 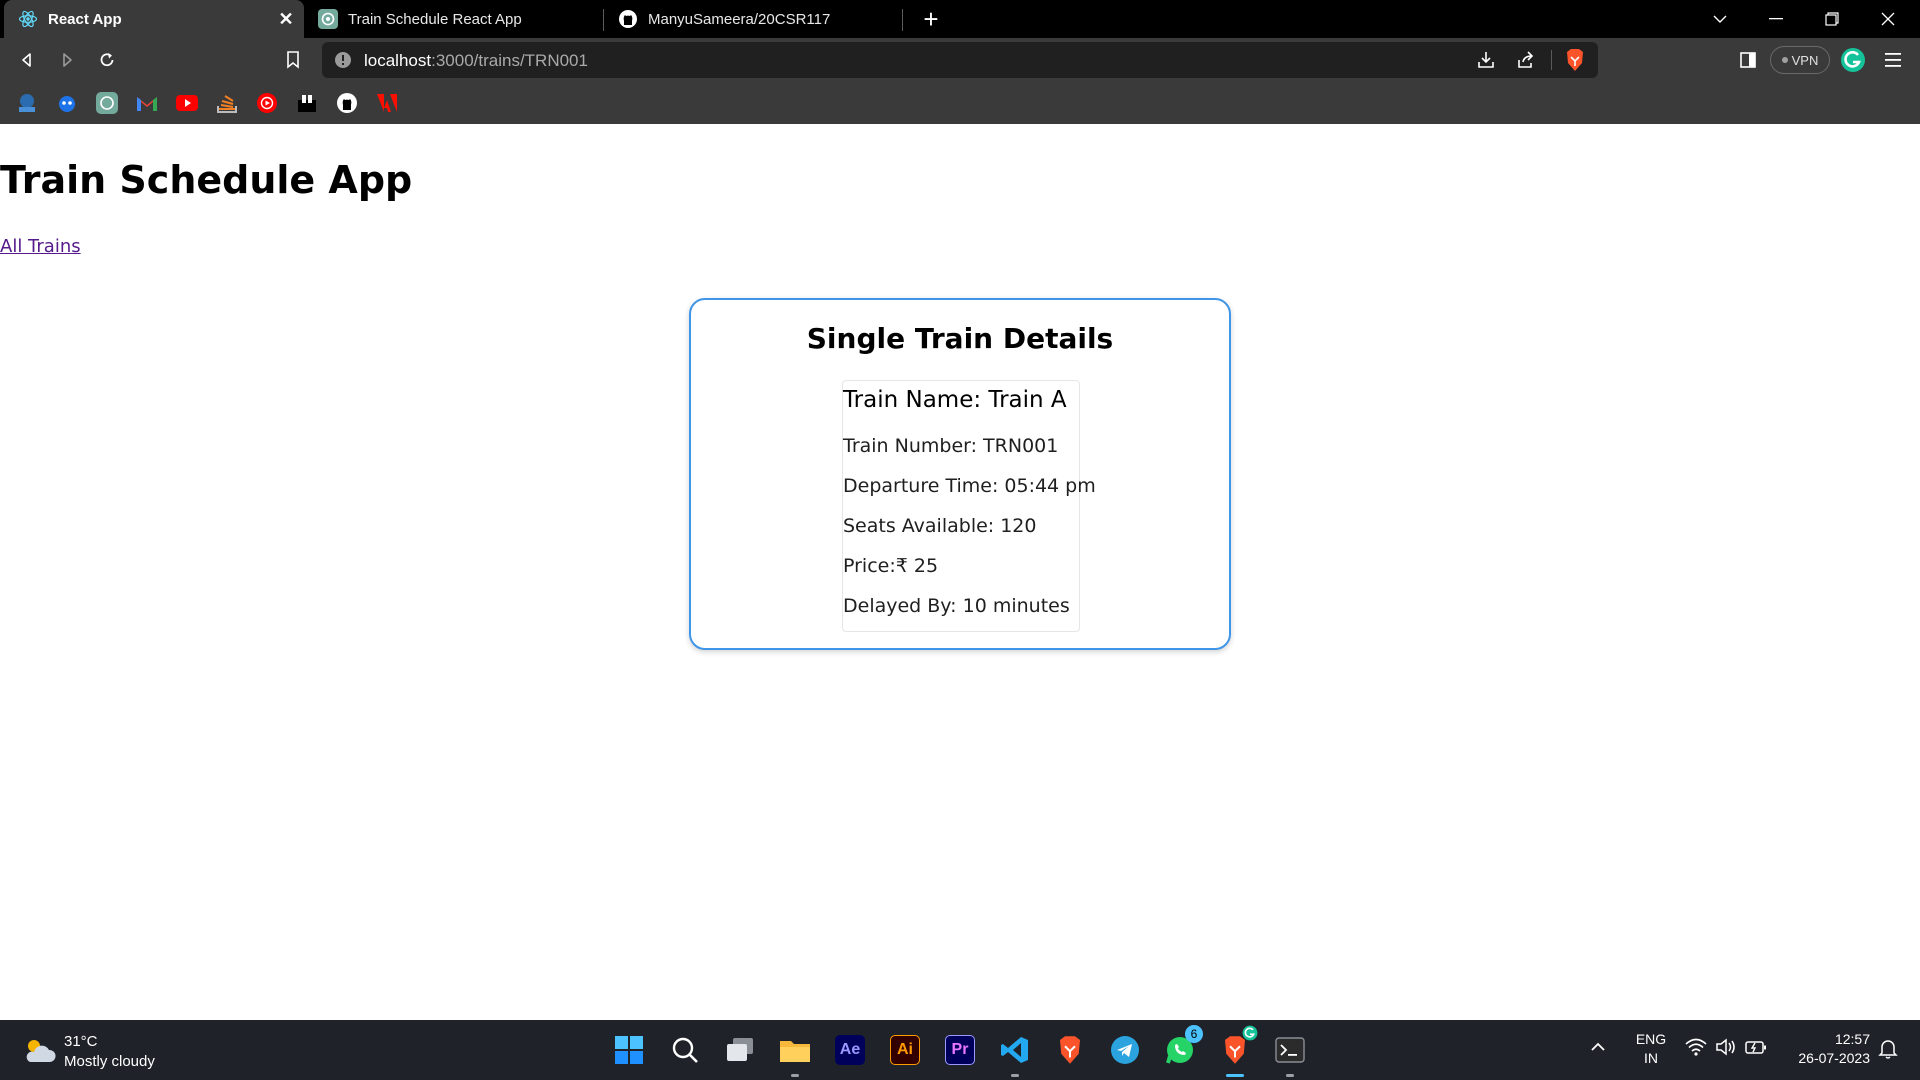 What do you see at coordinates (67, 103) in the screenshot?
I see `bot-icon` at bounding box center [67, 103].